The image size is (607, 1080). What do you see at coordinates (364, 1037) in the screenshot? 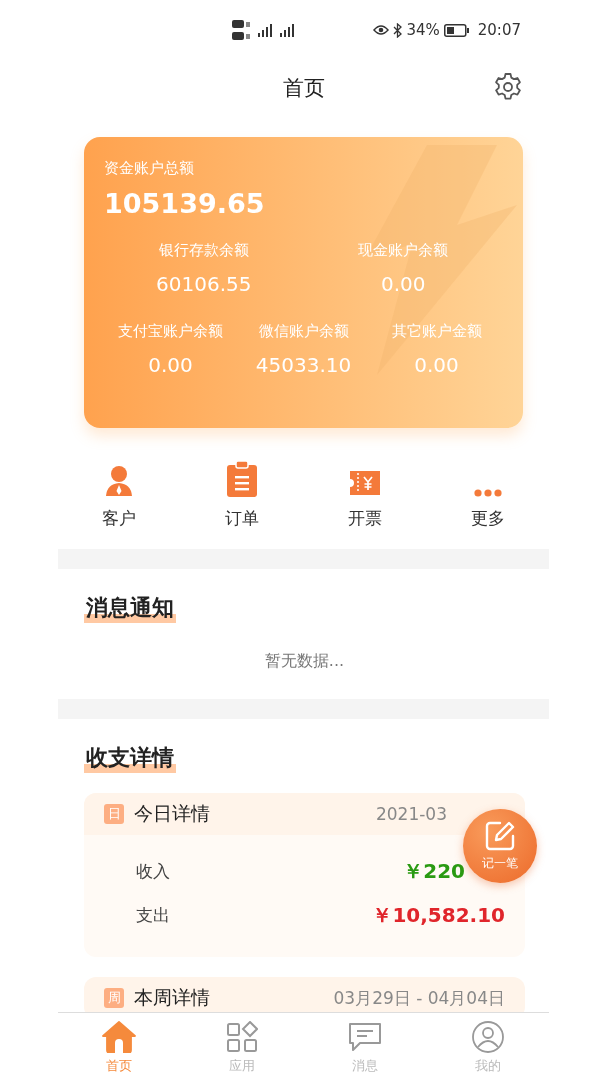
I see `chat-icon` at bounding box center [364, 1037].